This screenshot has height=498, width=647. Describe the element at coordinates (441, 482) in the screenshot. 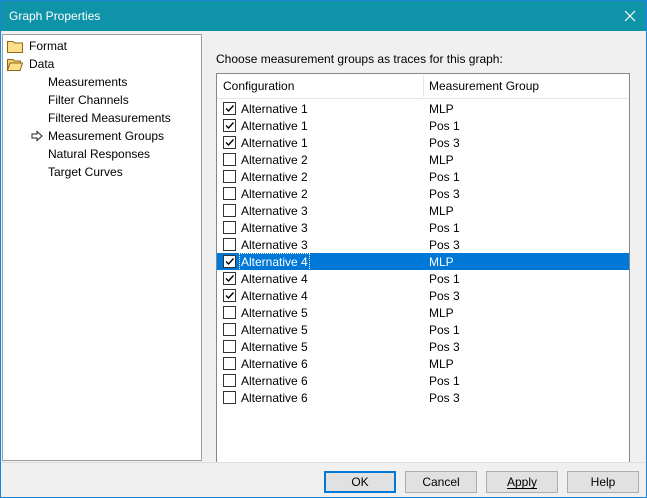

I see `cancel-button: Cancel` at that location.